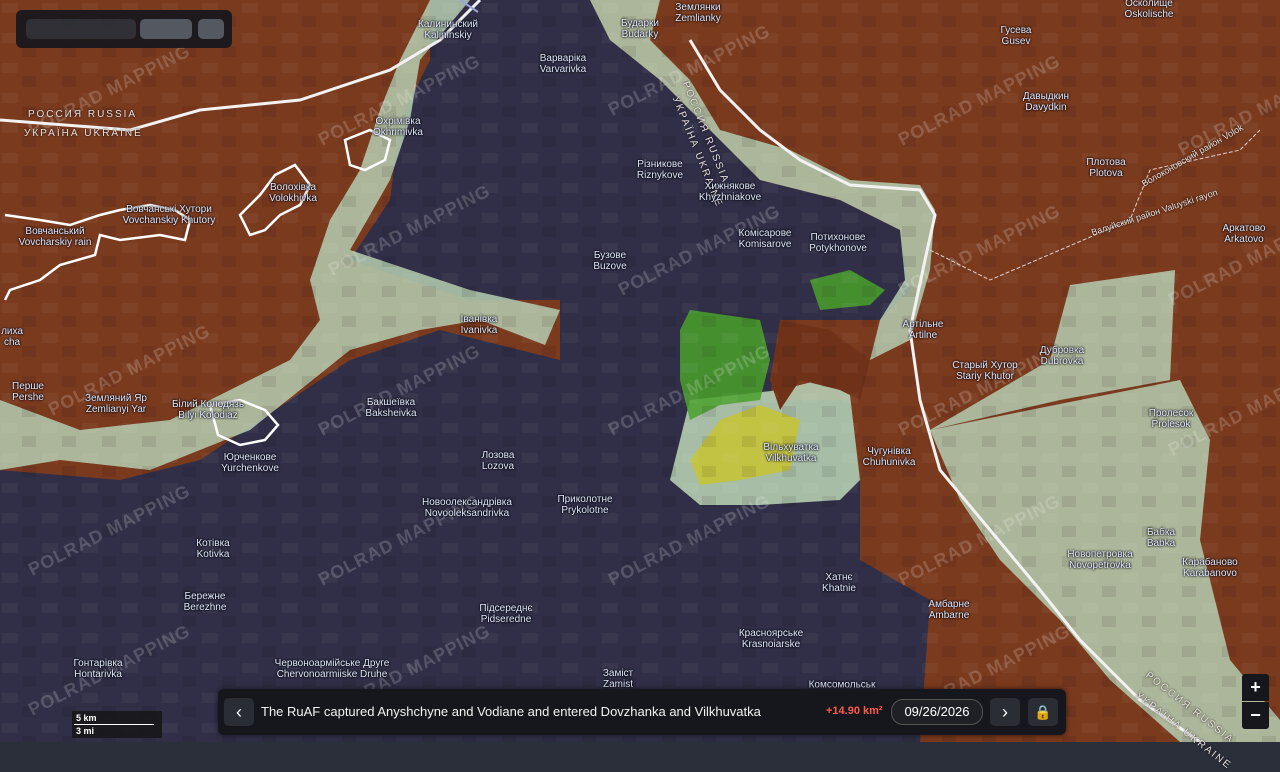 This screenshot has height=772, width=1280. Describe the element at coordinates (1062, 356) in the screenshot. I see `place-label: Дубровка Dubrovka` at that location.